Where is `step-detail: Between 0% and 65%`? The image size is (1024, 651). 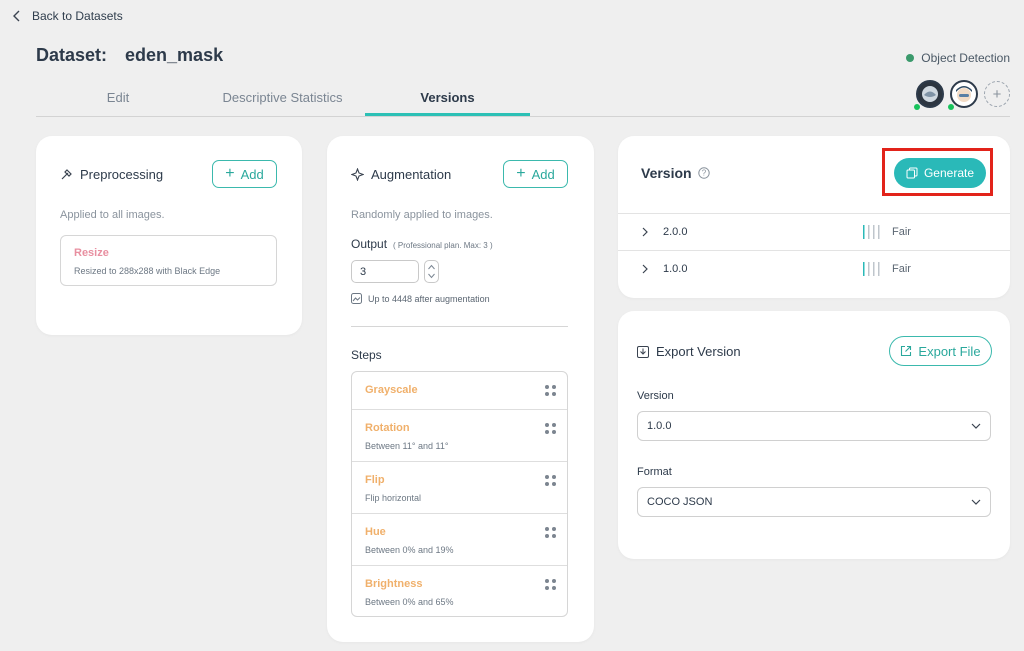
step-detail: Between 0% and 65% is located at coordinates (409, 602).